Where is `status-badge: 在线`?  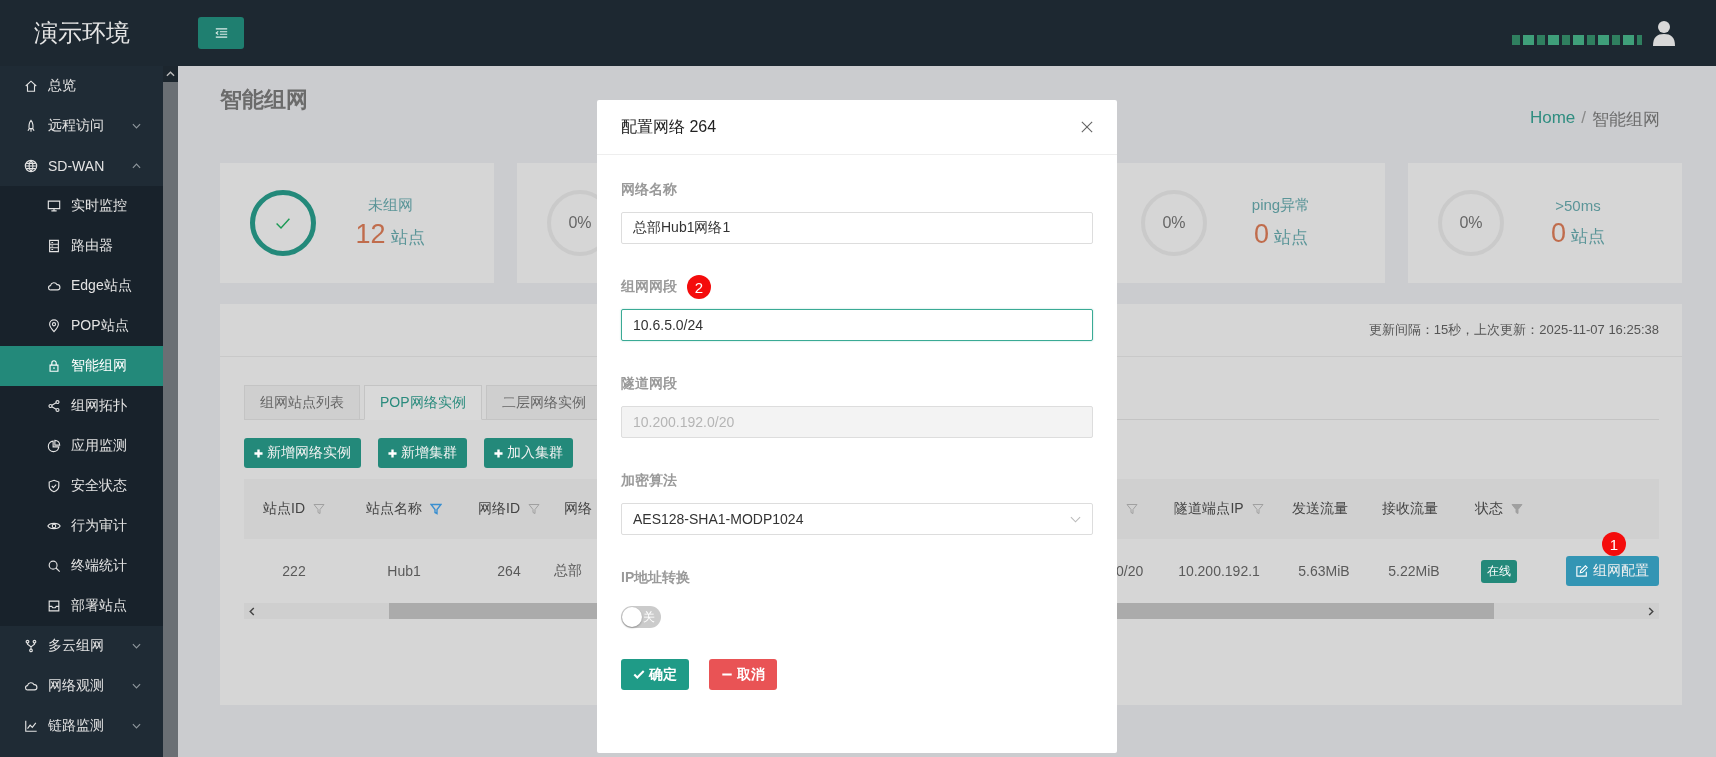 status-badge: 在线 is located at coordinates (1499, 571).